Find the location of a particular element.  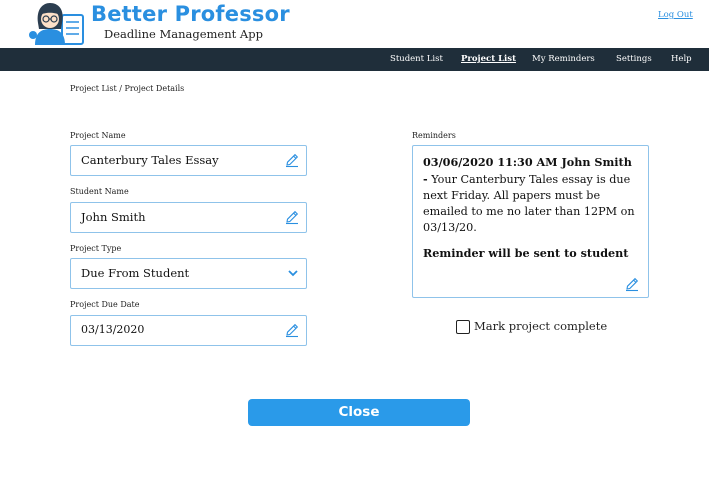

nav-item-settings: Settings is located at coordinates (634, 59).